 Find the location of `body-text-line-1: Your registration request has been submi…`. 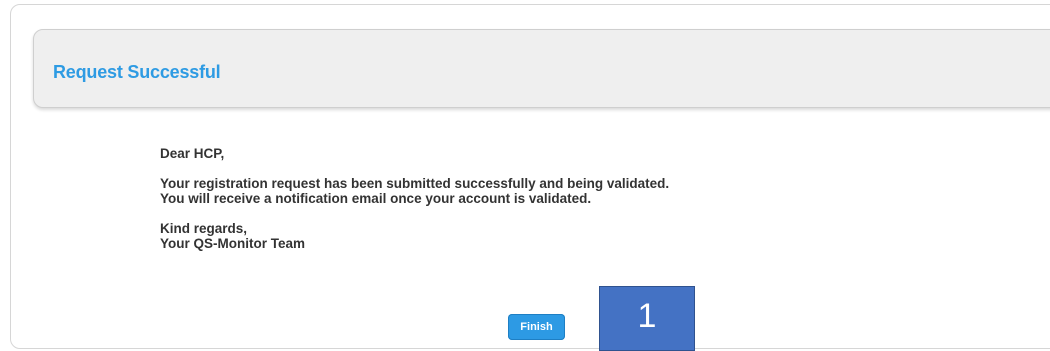

body-text-line-1: Your registration request has been submi… is located at coordinates (415, 183).